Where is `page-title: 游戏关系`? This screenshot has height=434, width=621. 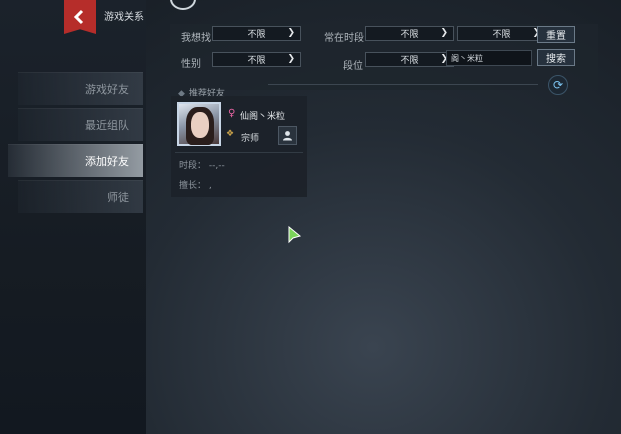 page-title: 游戏关系 is located at coordinates (124, 17).